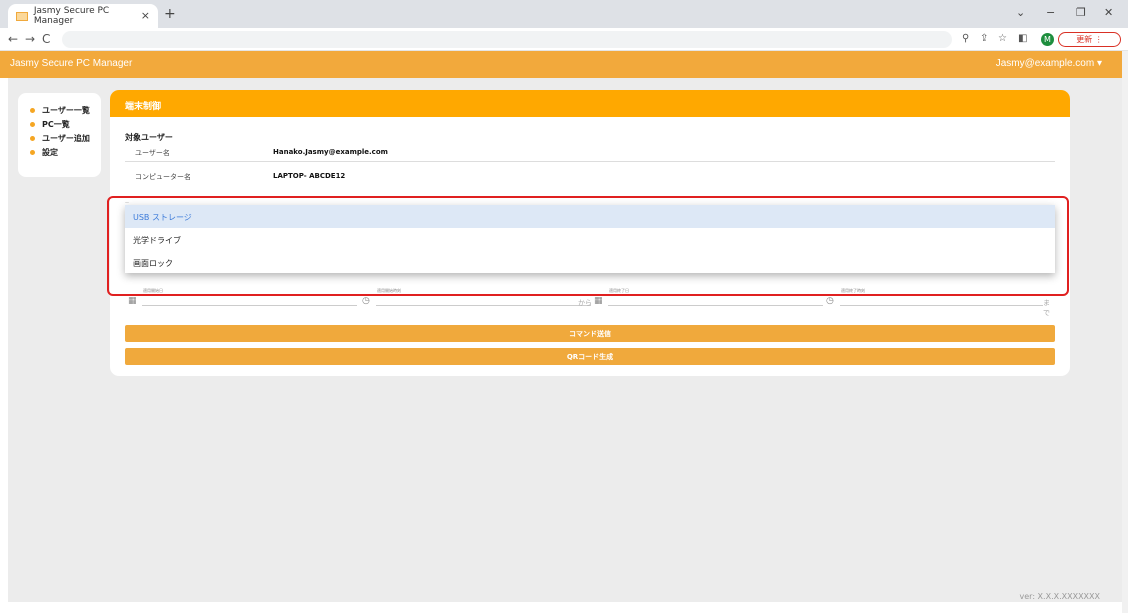  I want to click on tab-title: Jasmy Secure PC Manager, so click(71, 16).